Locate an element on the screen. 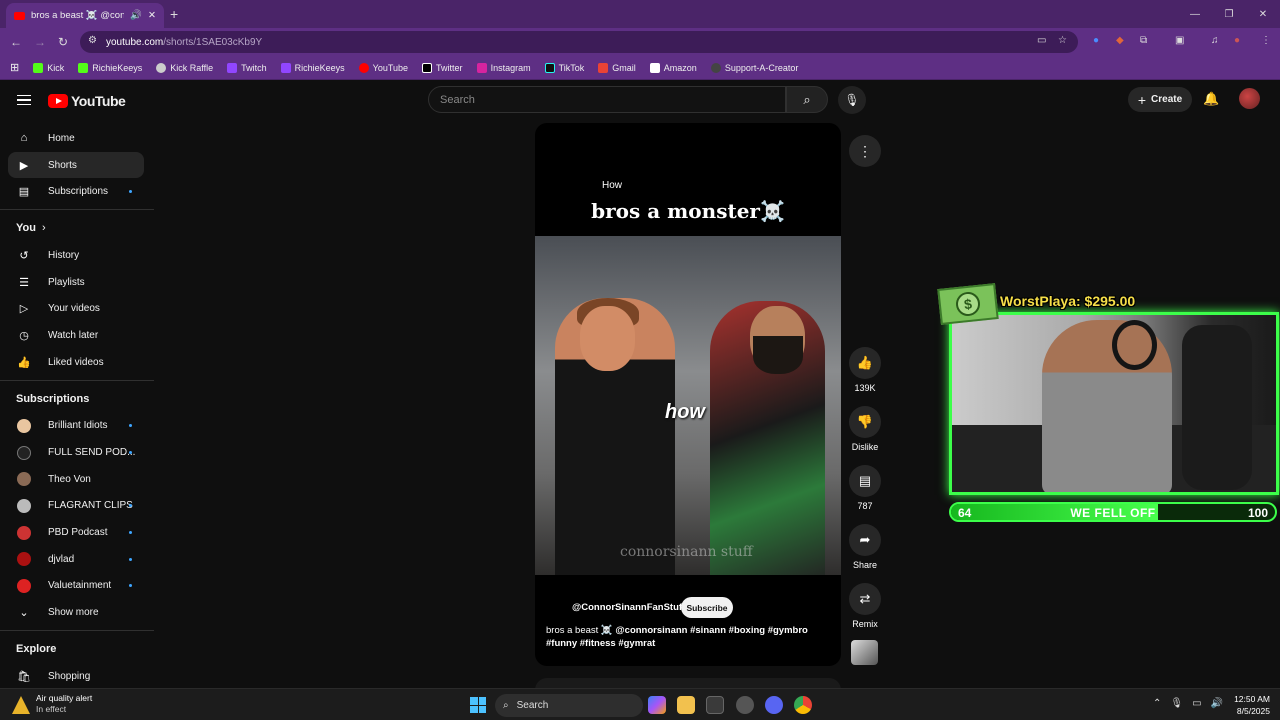  new-content-dot is located at coordinates (130, 192).